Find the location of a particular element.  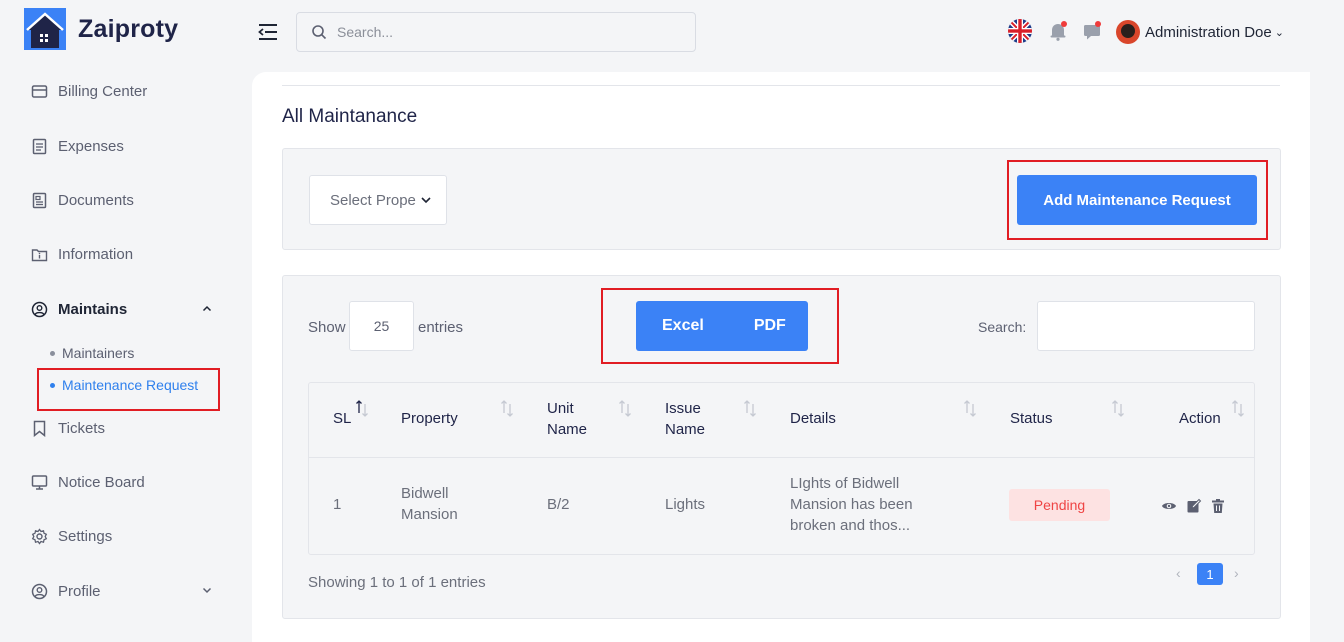

sidebar-item-information: Information is located at coordinates (81, 254).